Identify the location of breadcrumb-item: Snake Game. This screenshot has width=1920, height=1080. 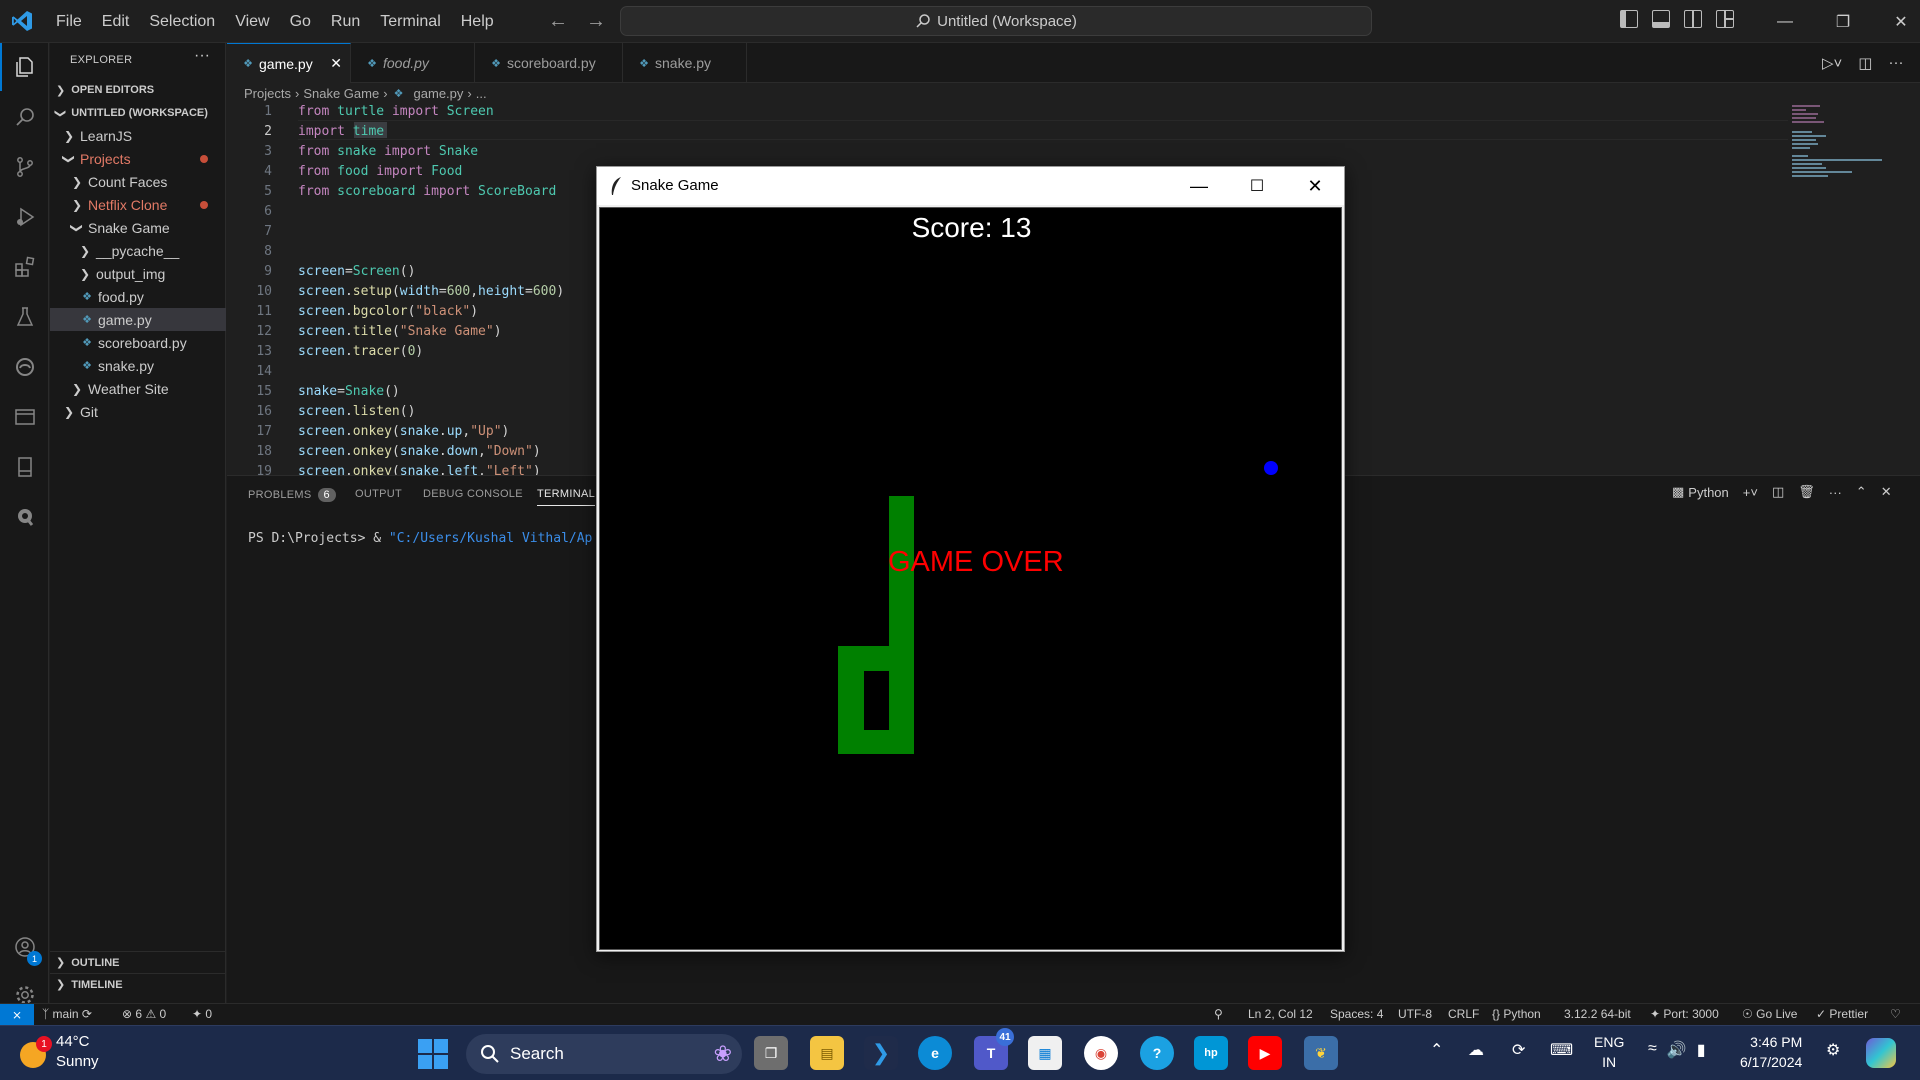
(341, 93).